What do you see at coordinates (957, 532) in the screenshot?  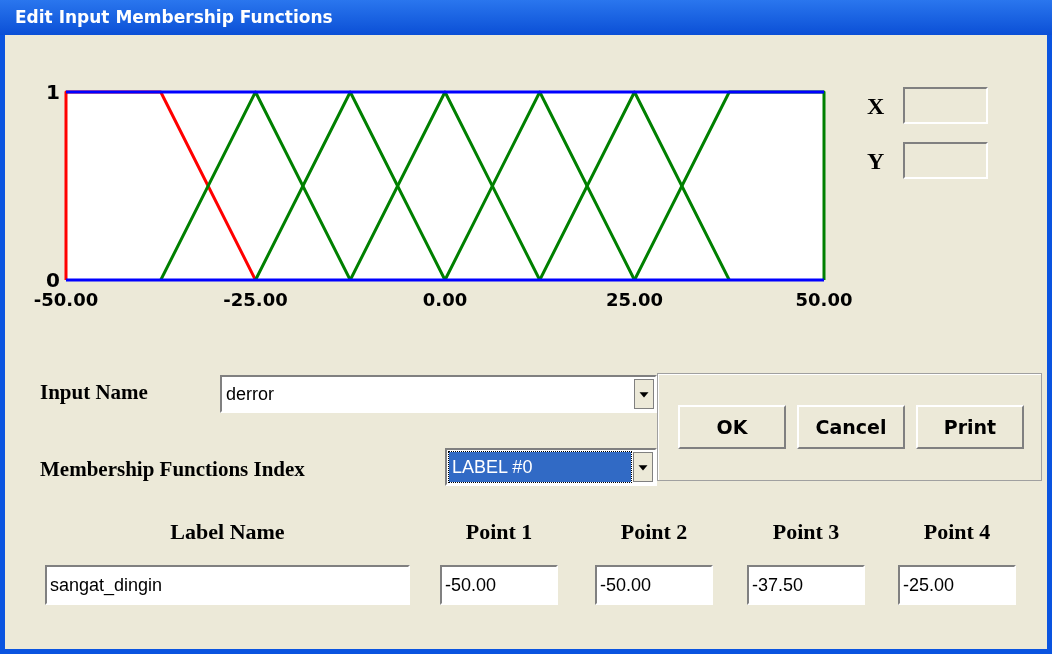 I see `column-header: Point 4` at bounding box center [957, 532].